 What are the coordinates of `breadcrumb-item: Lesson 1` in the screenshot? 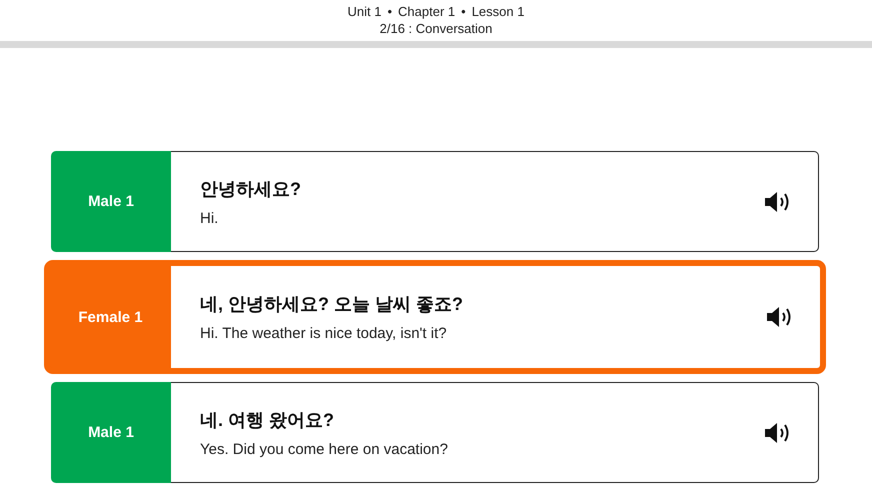 It's located at (498, 11).